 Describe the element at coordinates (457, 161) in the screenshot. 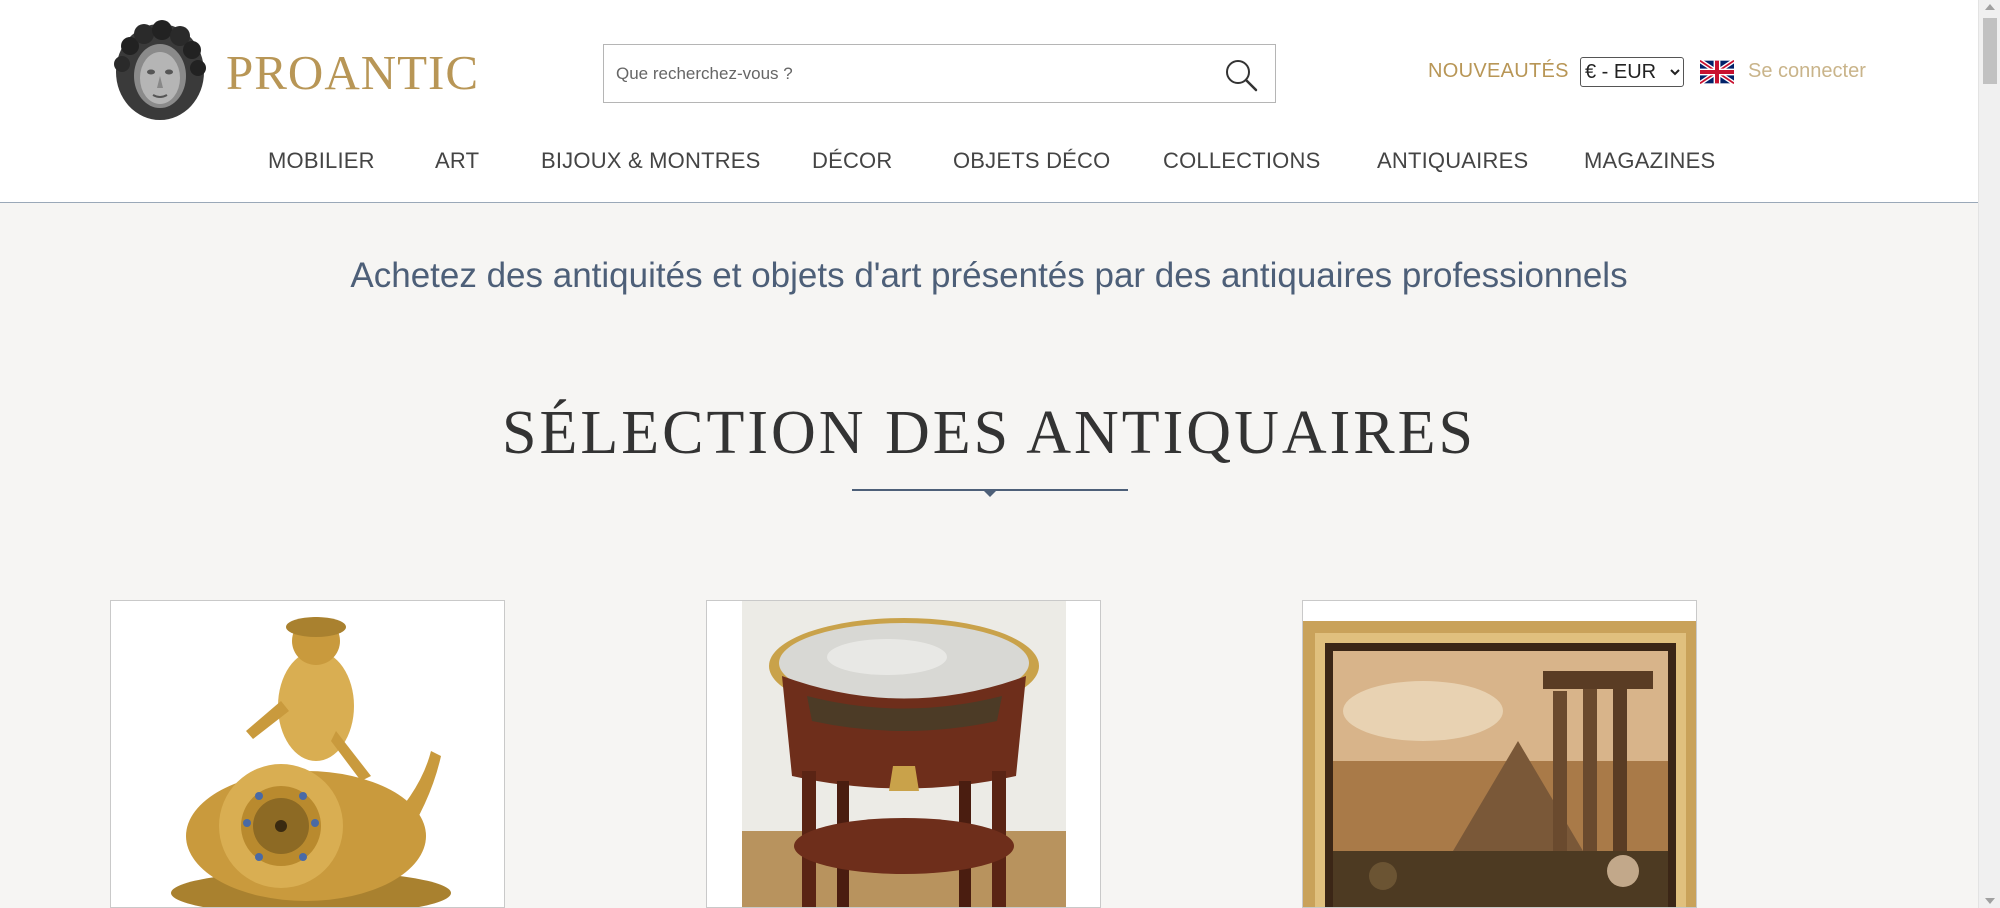

I see `nav-item-art: ART` at that location.